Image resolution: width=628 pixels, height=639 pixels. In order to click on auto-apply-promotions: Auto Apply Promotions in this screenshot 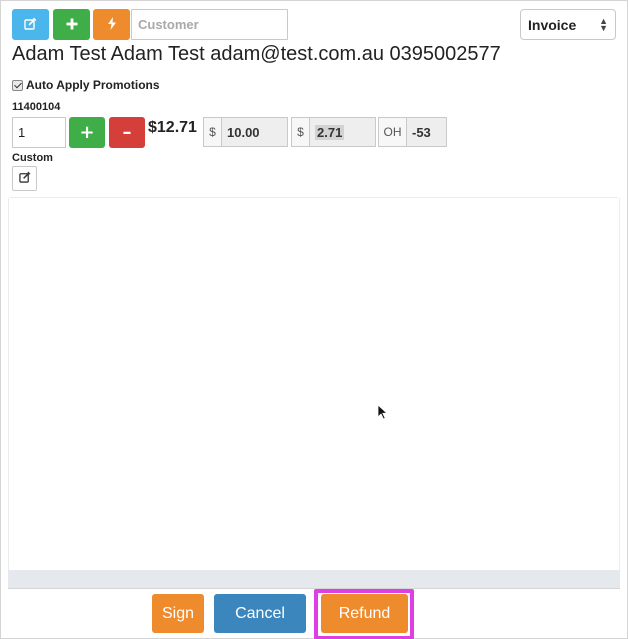, I will do `click(86, 85)`.